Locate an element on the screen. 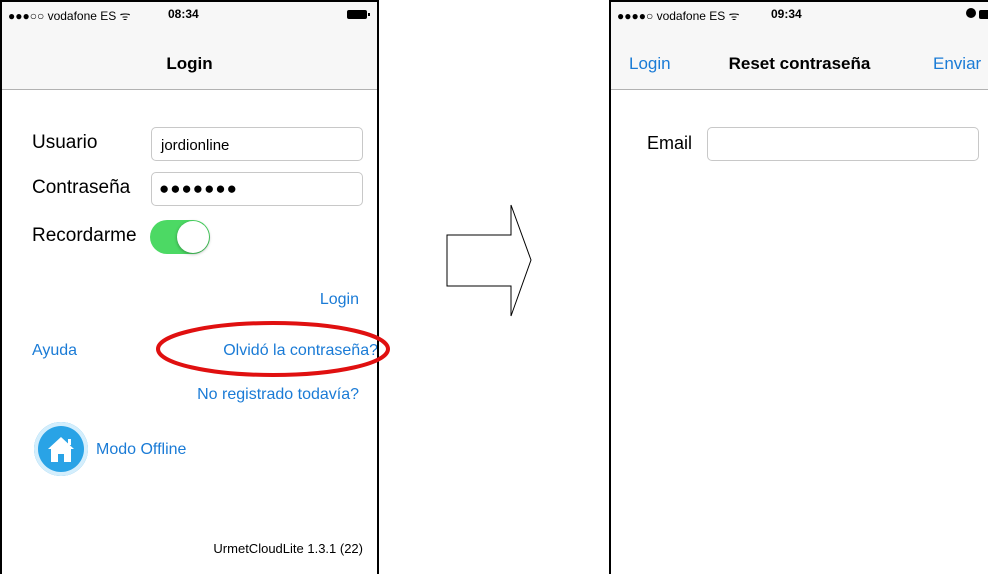 The image size is (988, 574). status-time: 08:34 is located at coordinates (183, 14).